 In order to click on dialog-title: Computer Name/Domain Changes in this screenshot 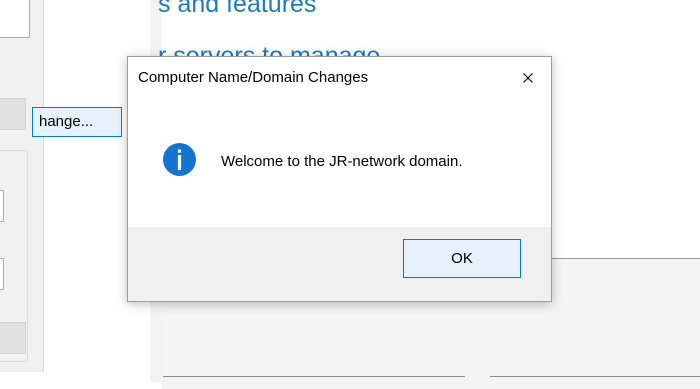, I will do `click(253, 77)`.